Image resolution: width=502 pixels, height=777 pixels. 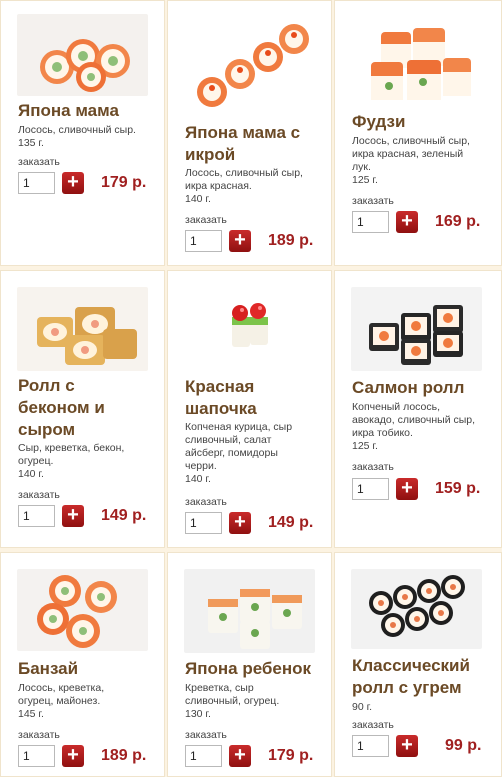 What do you see at coordinates (48, 669) in the screenshot?
I see `product-name: Банзай` at bounding box center [48, 669].